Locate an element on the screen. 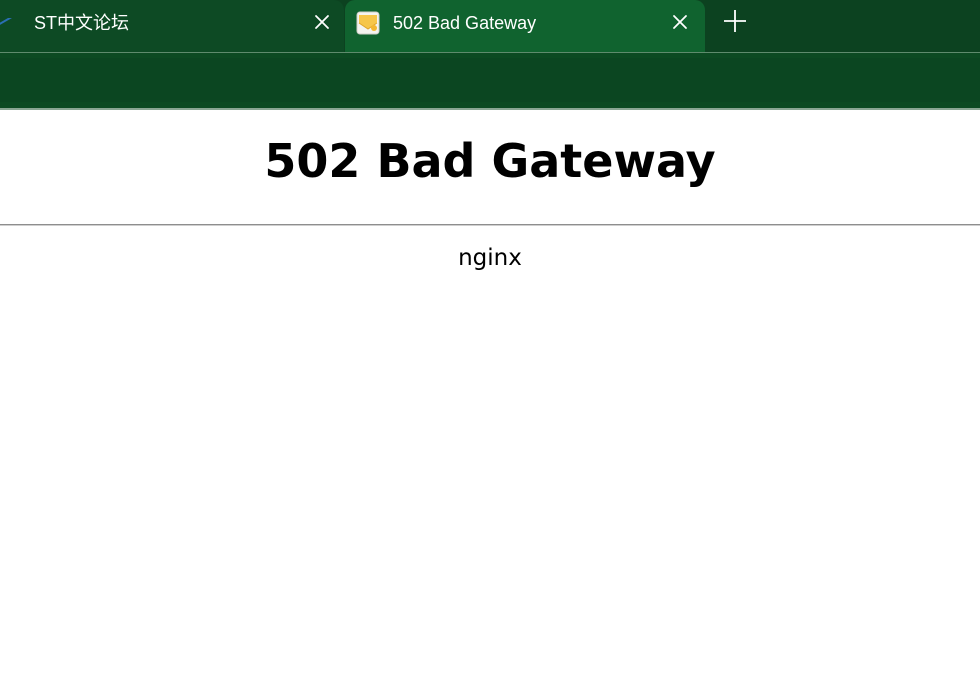 The width and height of the screenshot is (980, 690). tab-title: 502 Bad Gateway is located at coordinates (465, 23).